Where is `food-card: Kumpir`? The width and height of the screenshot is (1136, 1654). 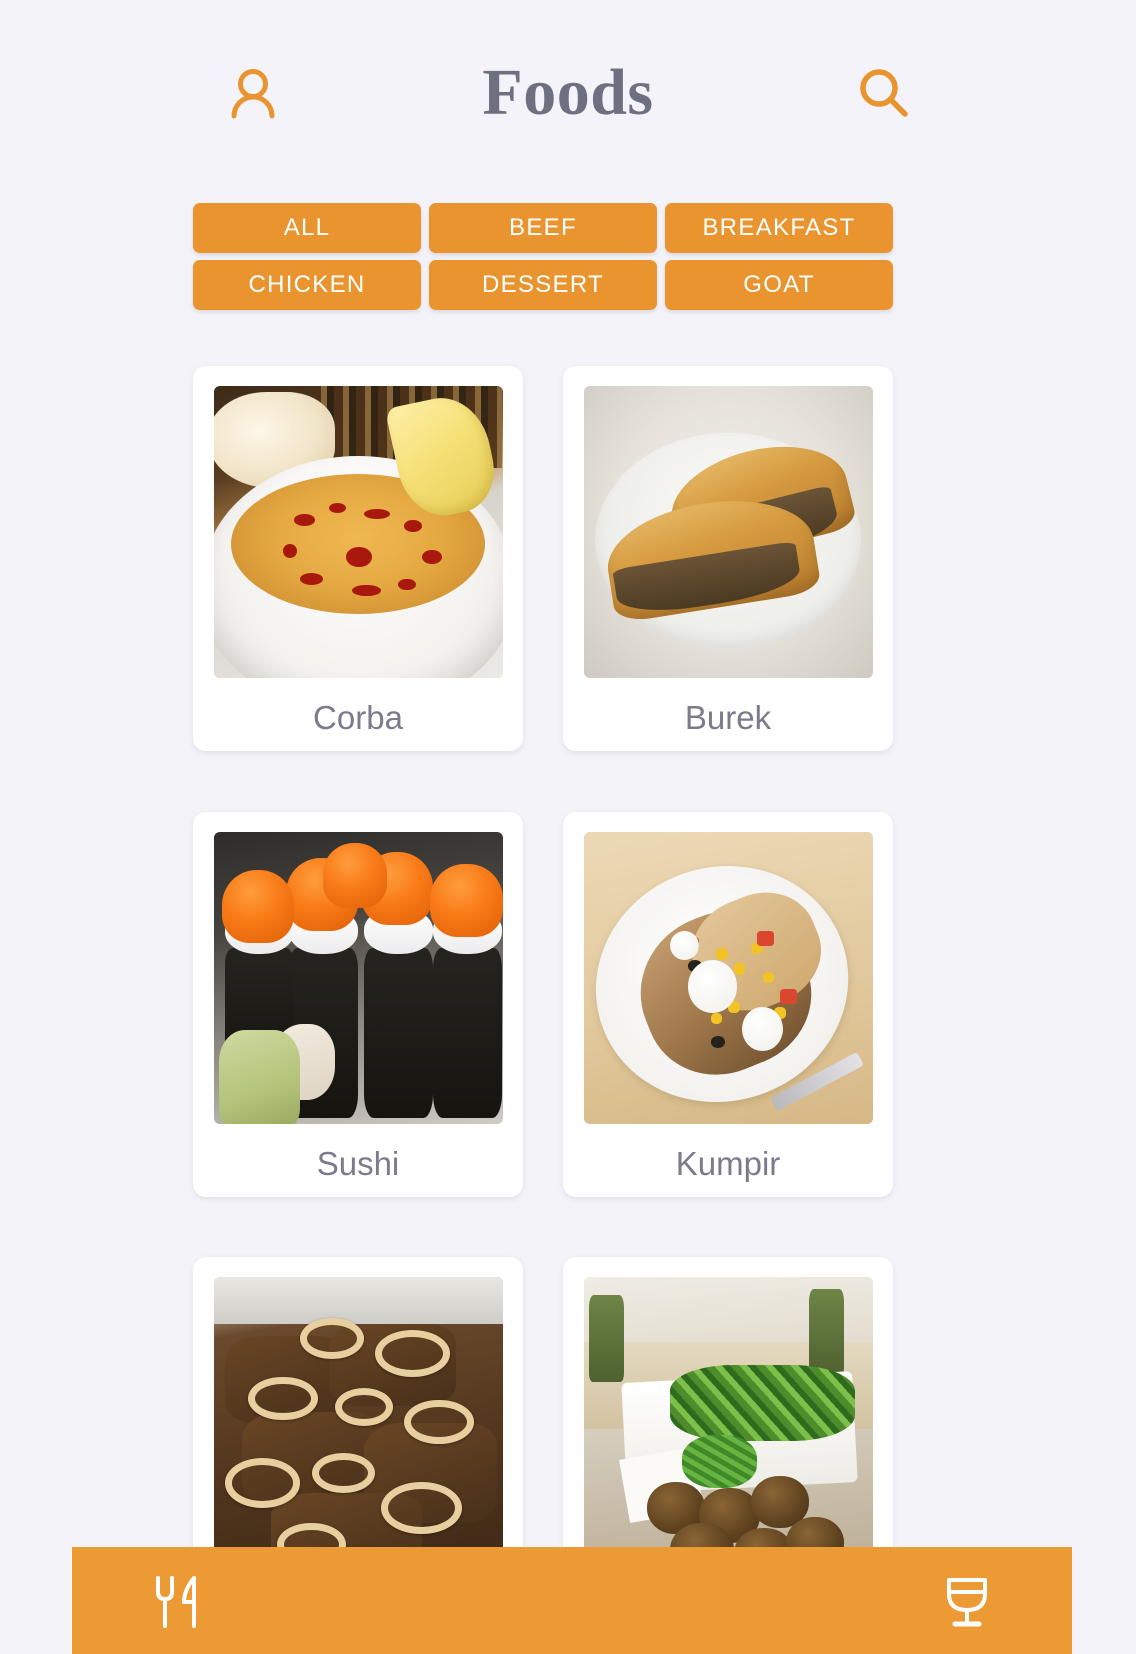
food-card: Kumpir is located at coordinates (728, 1004).